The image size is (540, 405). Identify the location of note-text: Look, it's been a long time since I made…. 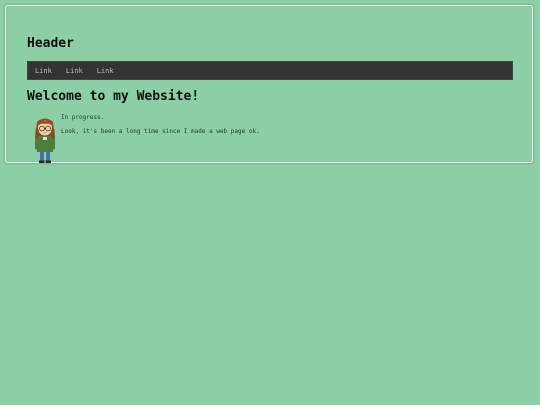
(160, 131).